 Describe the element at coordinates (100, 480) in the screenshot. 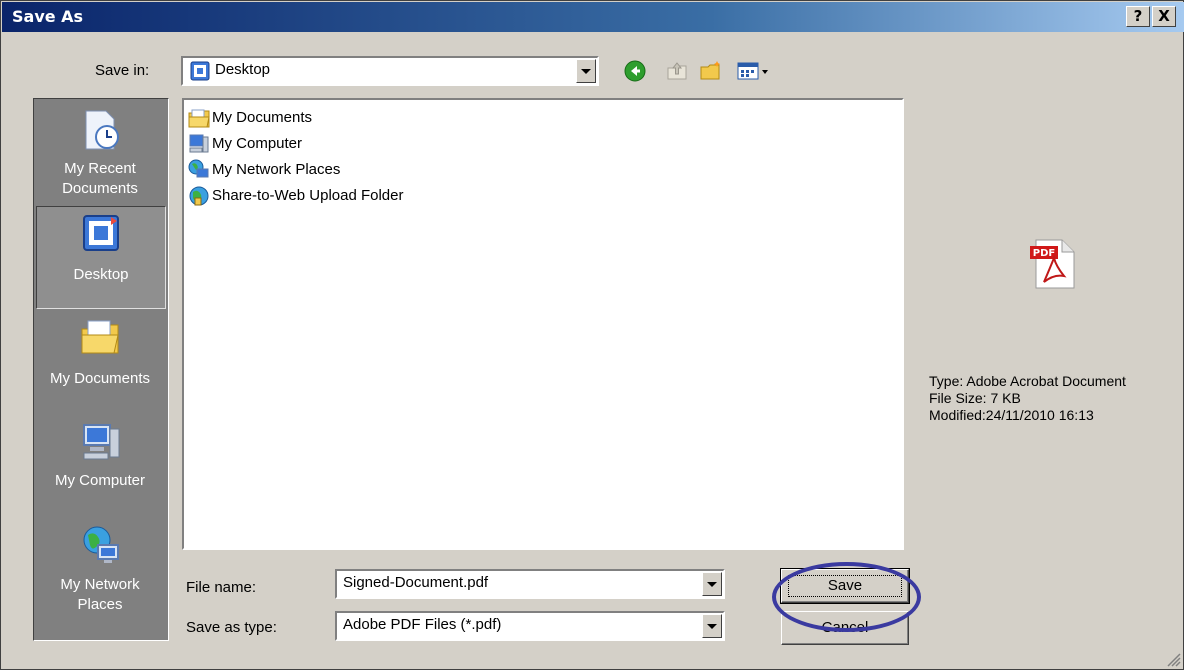

I see `place-label: My Computer` at that location.